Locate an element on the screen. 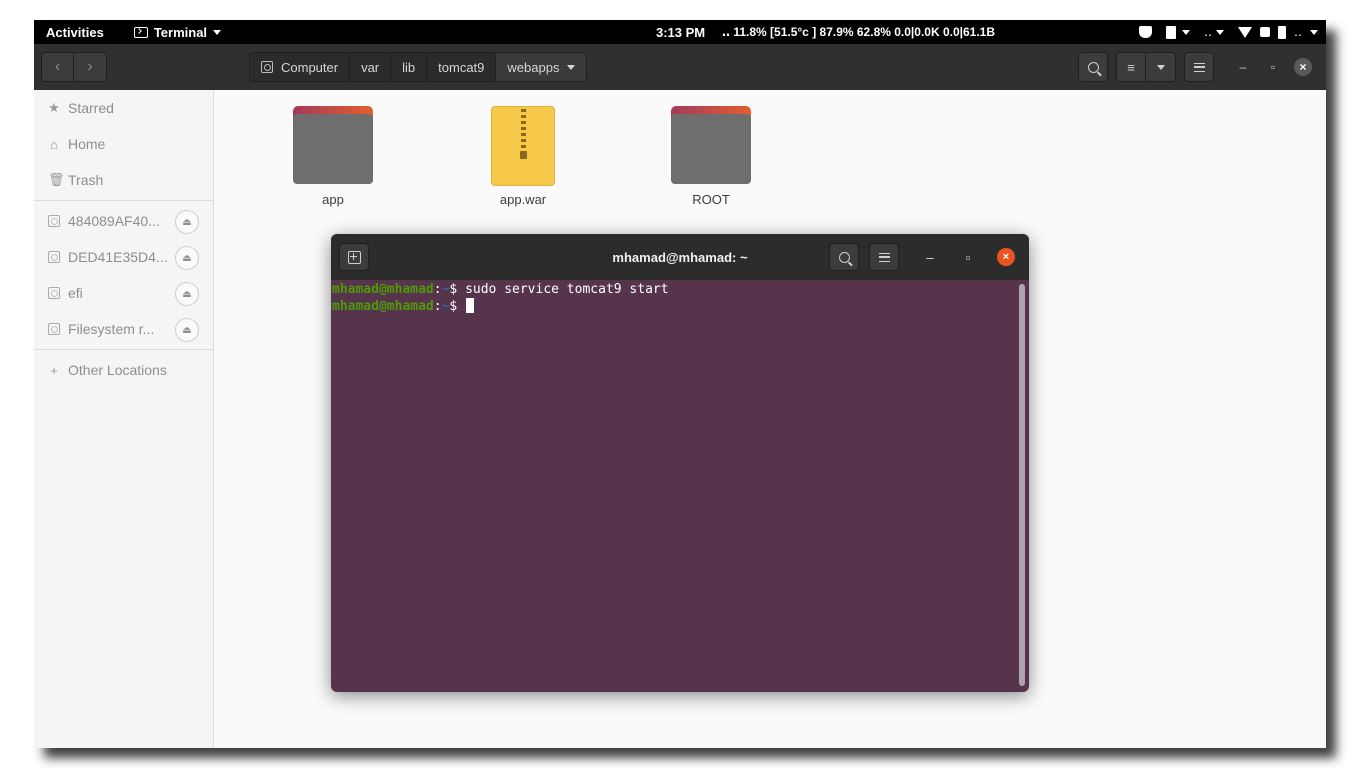 The height and width of the screenshot is (768, 1360). breadcrumb-webapps: webapps is located at coordinates (541, 67).